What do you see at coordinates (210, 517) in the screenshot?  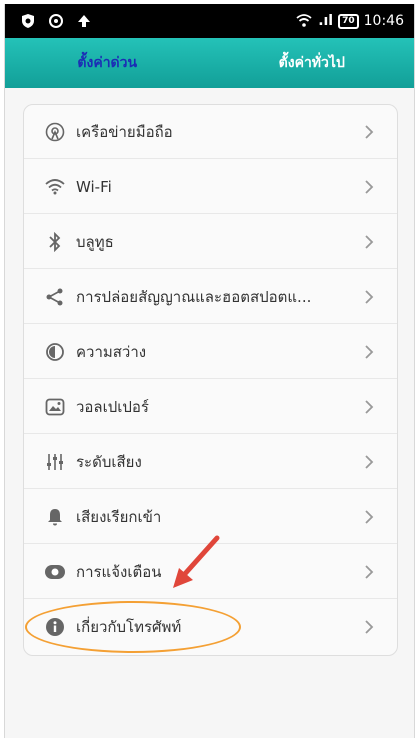 I see `setting-ringtone: เสียงเรียกเข้า` at bounding box center [210, 517].